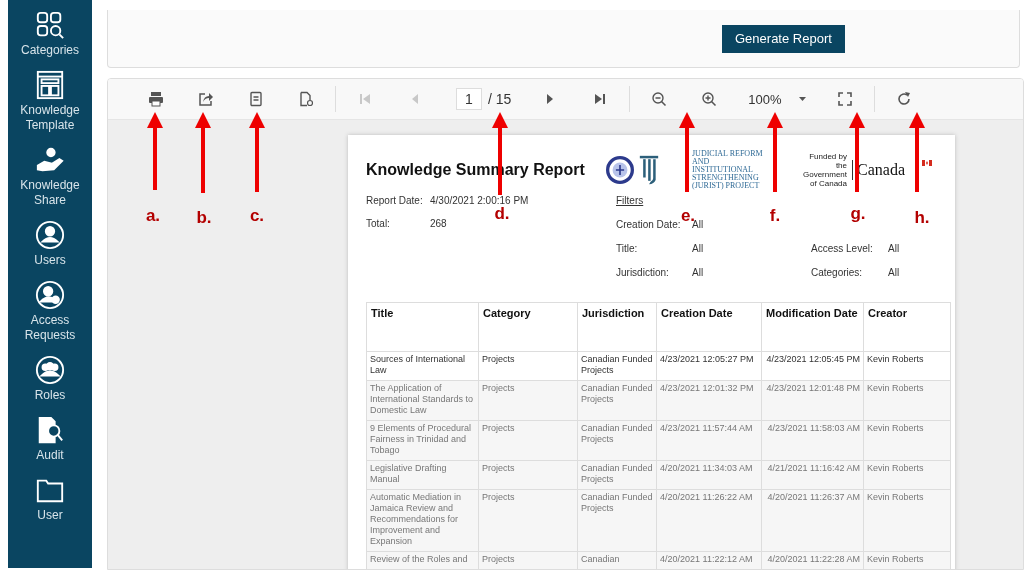  I want to click on caret-icon, so click(803, 99).